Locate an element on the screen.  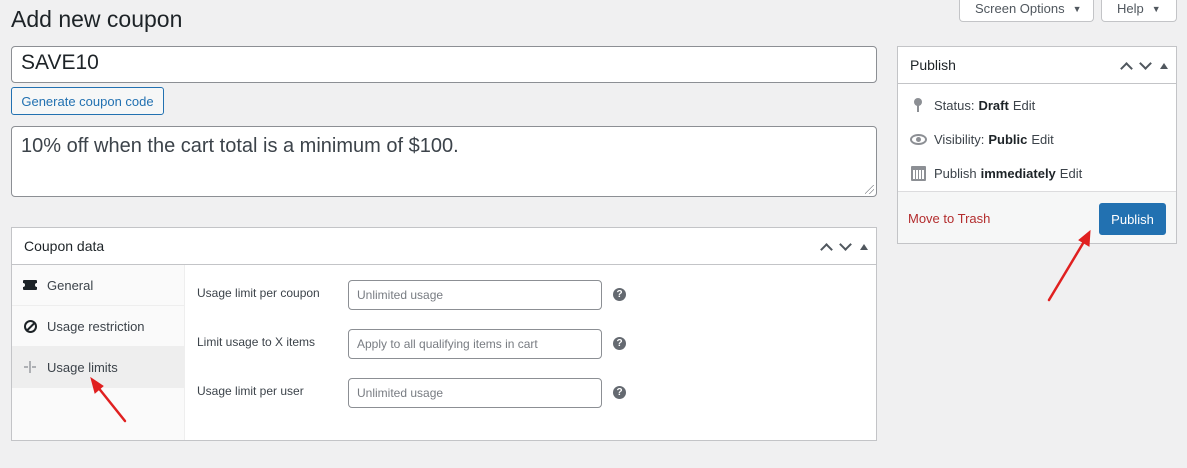
annotation-arrow-usage-limits is located at coordinates (111, 403).